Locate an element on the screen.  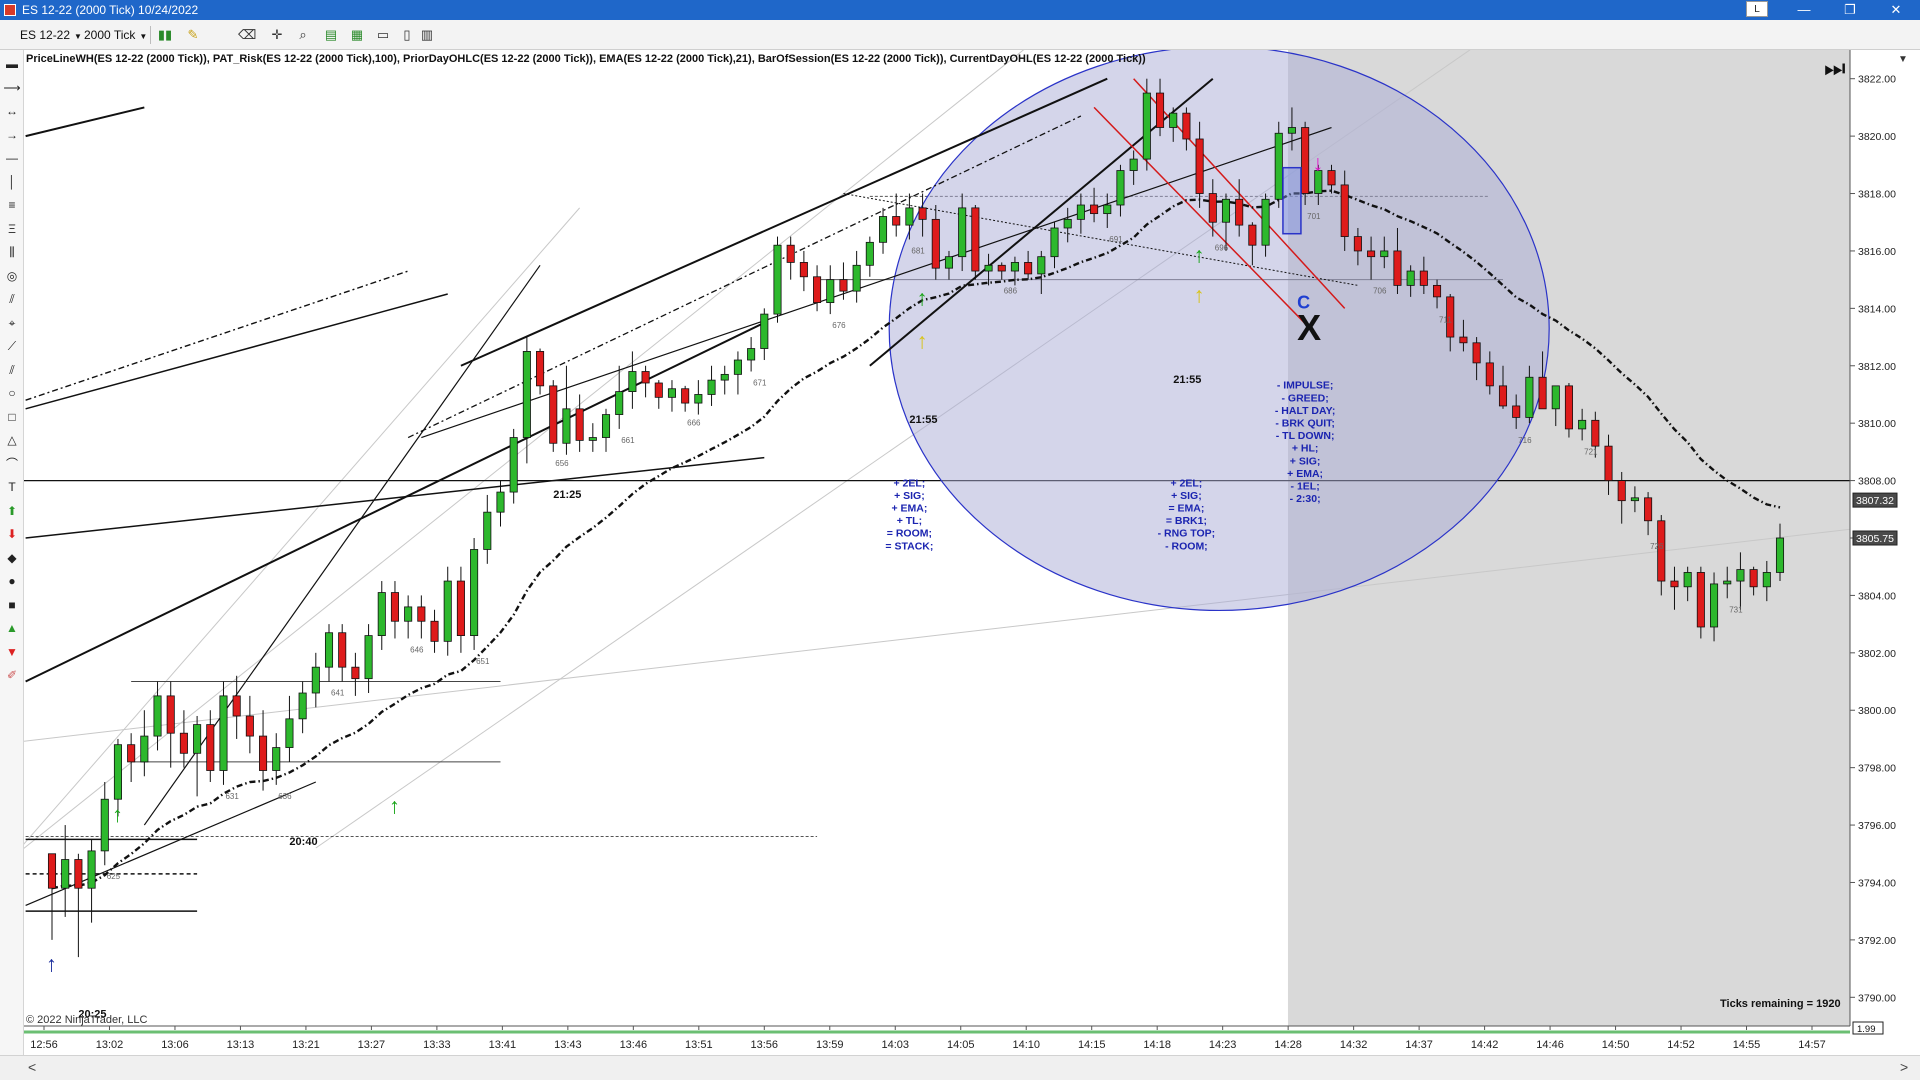
chart-style-icon: ▦ is located at coordinates (357, 35).